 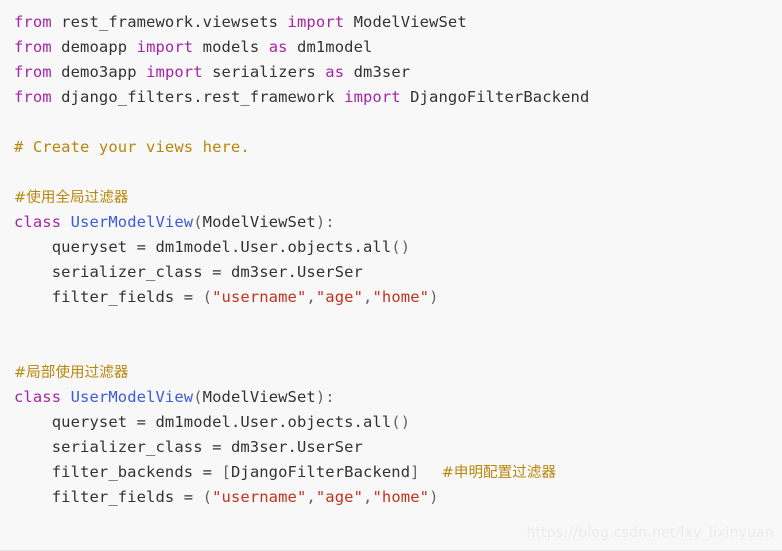 I want to click on watermark-text: https://blog.csdn.net/lxy_lixinyuan, so click(x=650, y=533).